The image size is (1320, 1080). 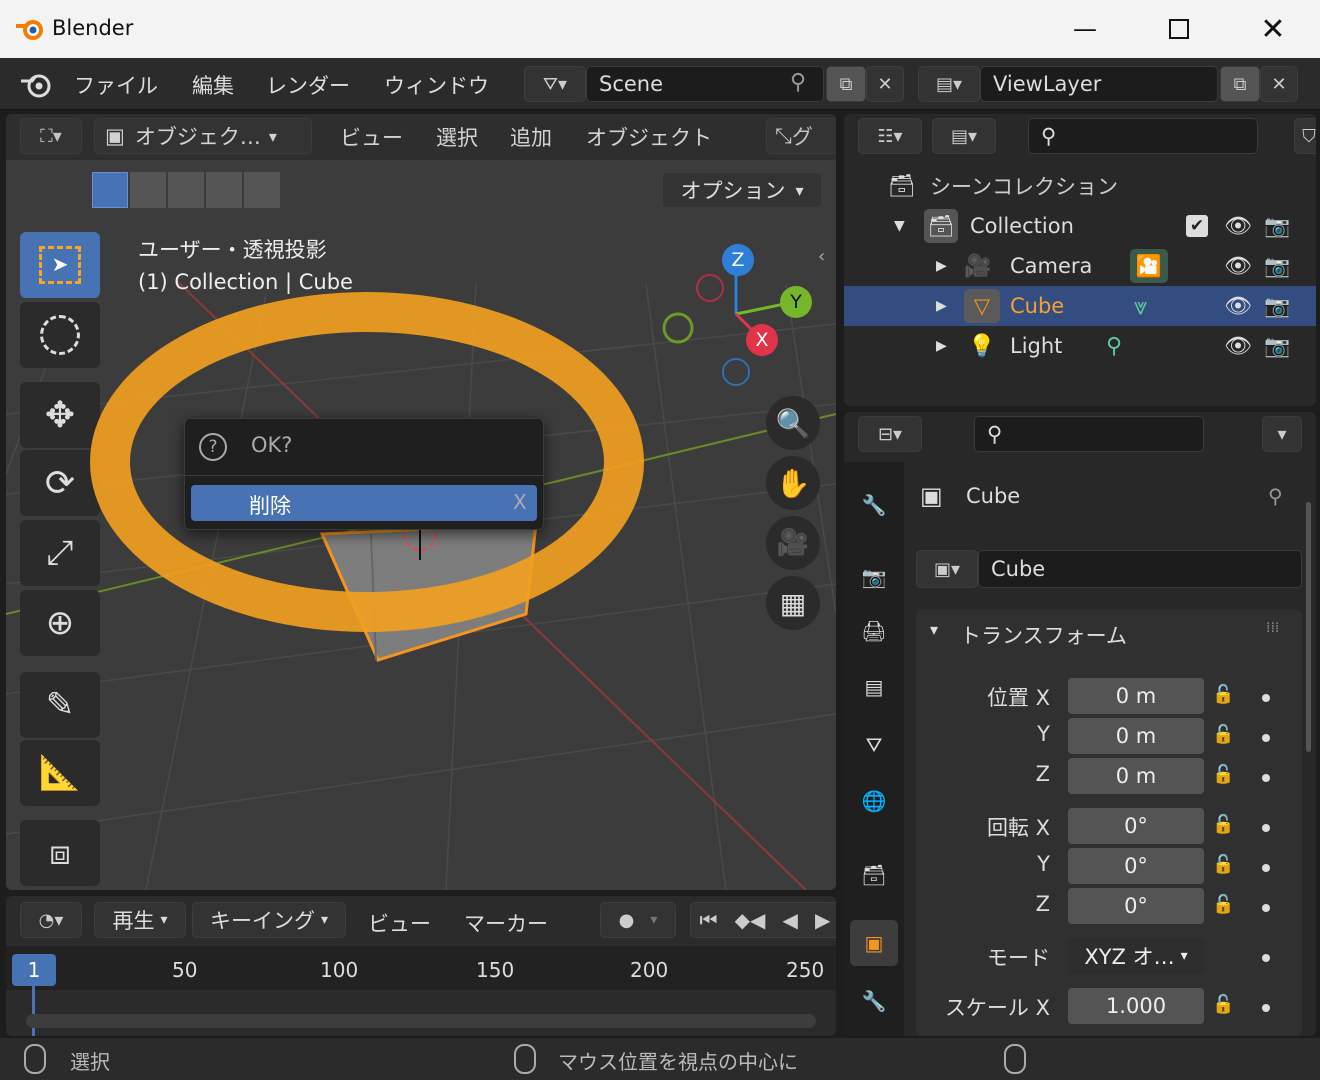 What do you see at coordinates (421, 1021) in the screenshot?
I see `timeline-scrollbar` at bounding box center [421, 1021].